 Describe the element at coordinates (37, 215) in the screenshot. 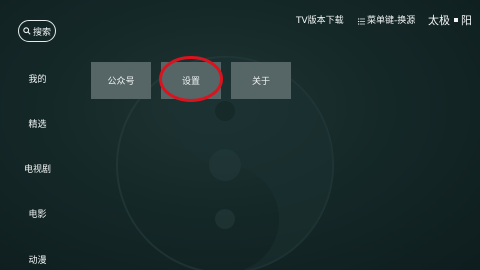

I see `sidebar-item-movies: 电影` at that location.